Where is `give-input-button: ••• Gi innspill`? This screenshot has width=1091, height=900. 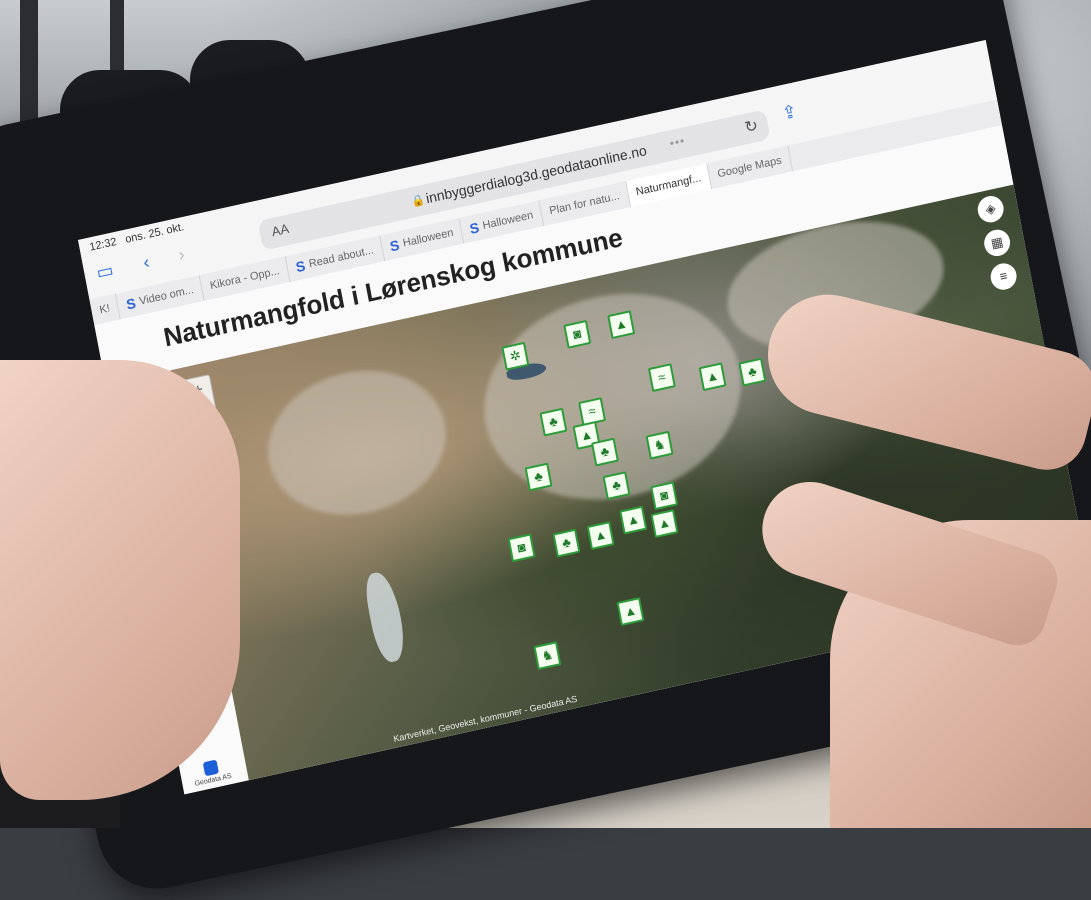 give-input-button: ••• Gi innspill is located at coordinates (144, 402).